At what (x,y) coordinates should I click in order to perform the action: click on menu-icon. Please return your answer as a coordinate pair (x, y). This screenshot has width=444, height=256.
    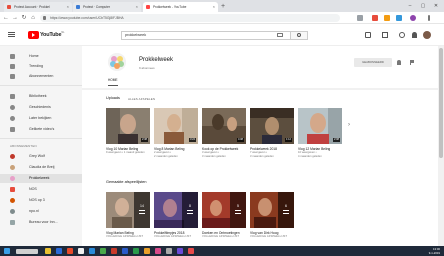
    Looking at the image, I should click on (429, 18).